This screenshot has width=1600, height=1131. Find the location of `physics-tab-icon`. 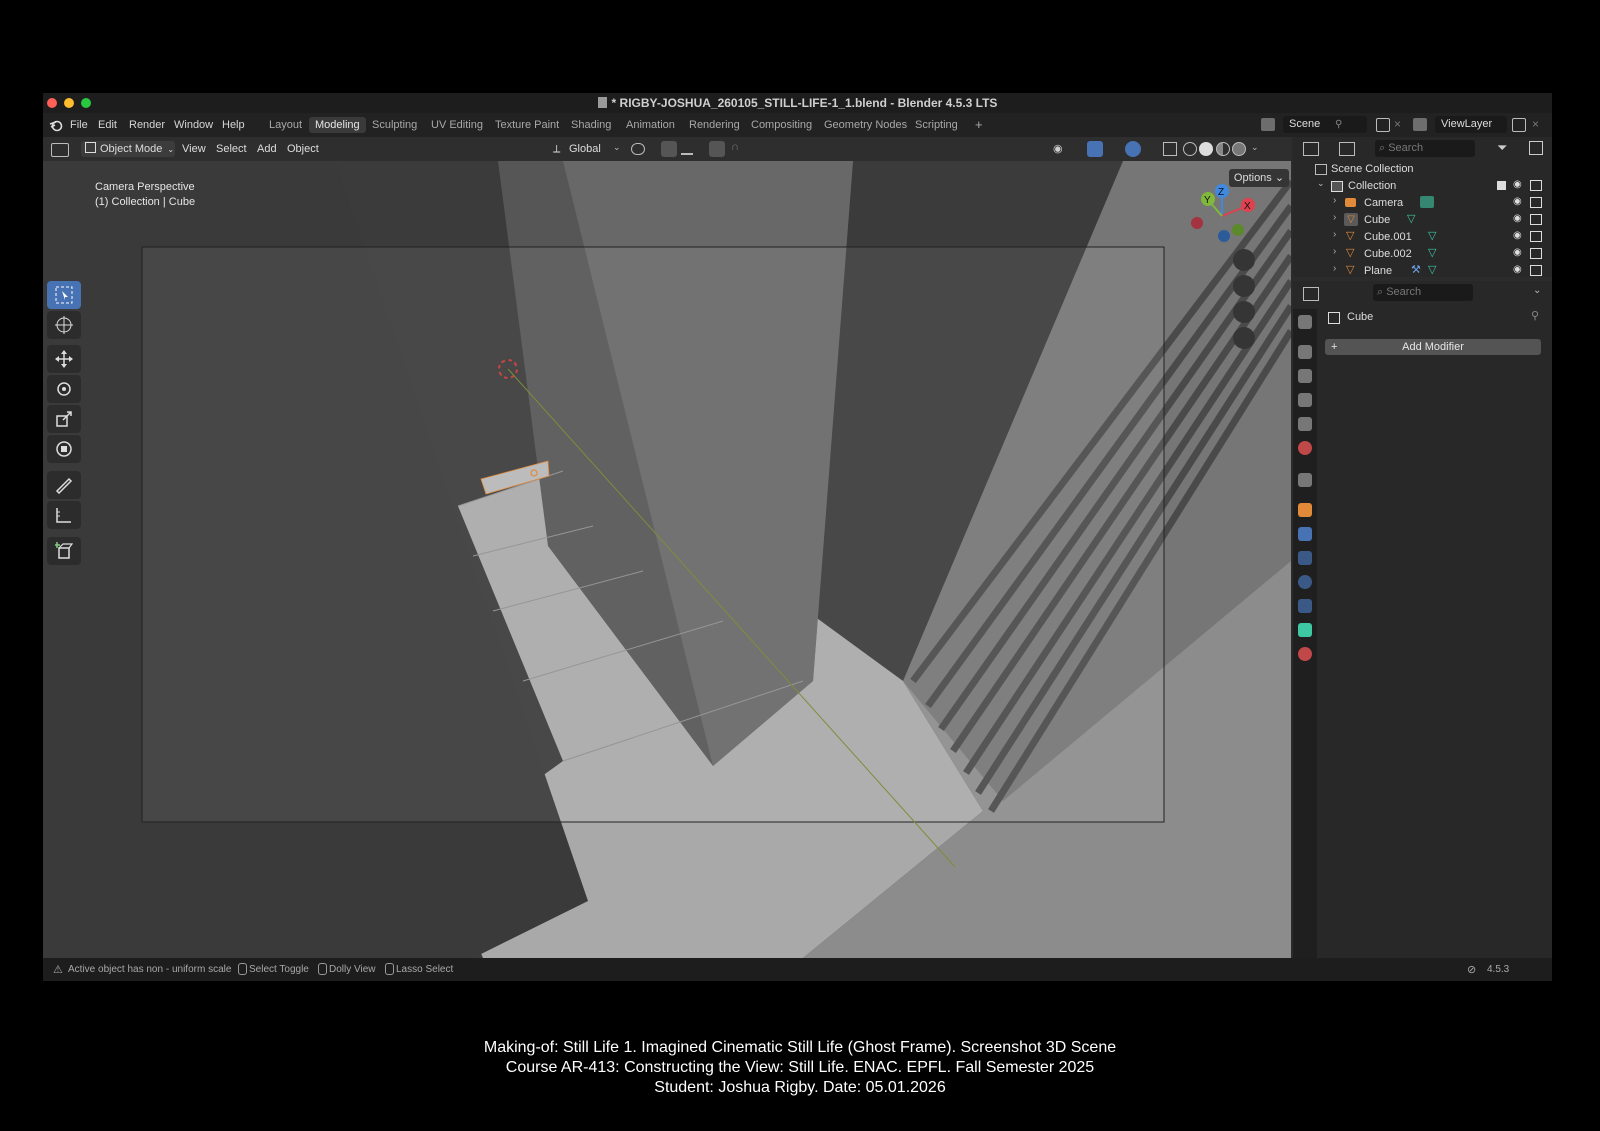

physics-tab-icon is located at coordinates (1305, 582).